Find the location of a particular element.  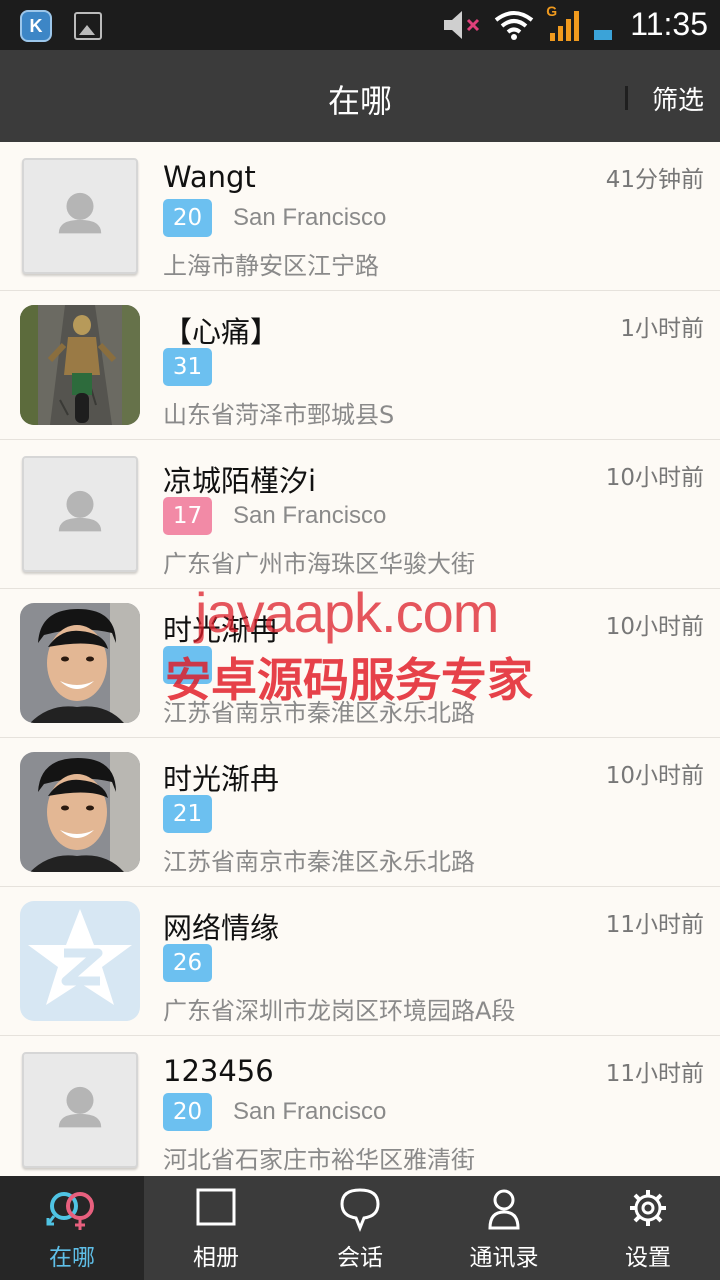

user-address: 河北省石家庄市裕华区雅清街 is located at coordinates (319, 1160).